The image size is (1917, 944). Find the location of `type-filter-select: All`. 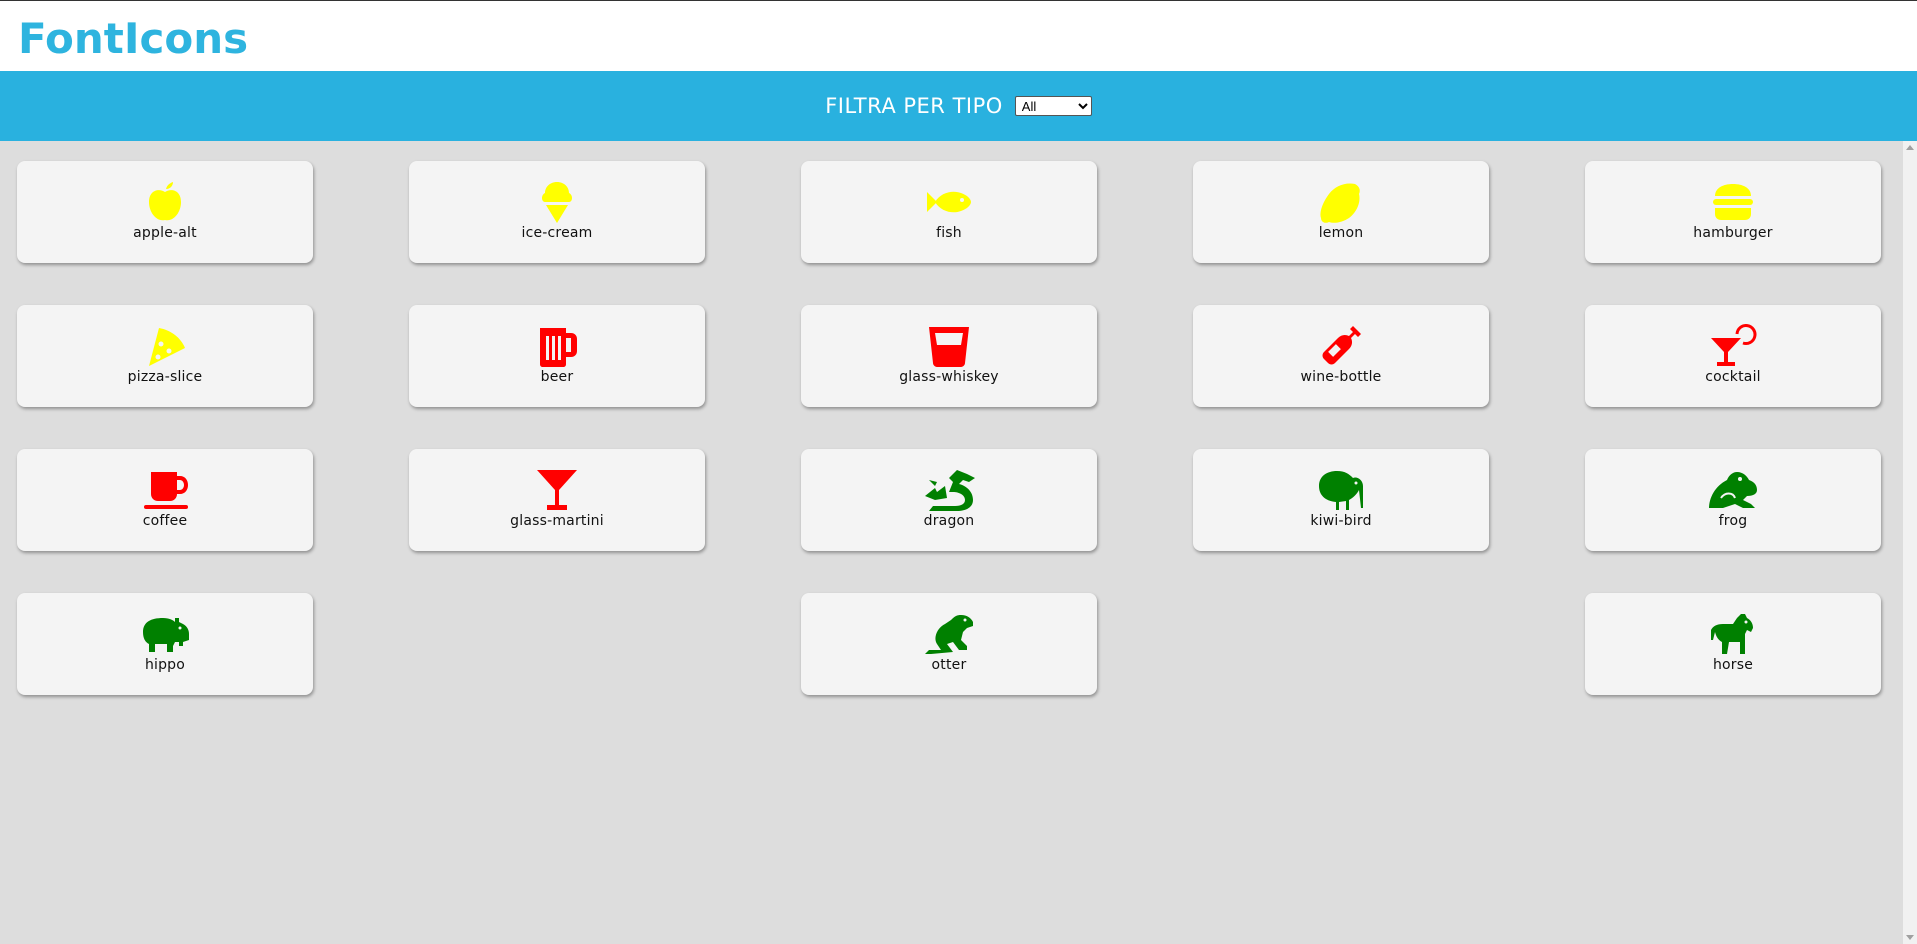

type-filter-select: All is located at coordinates (1053, 106).